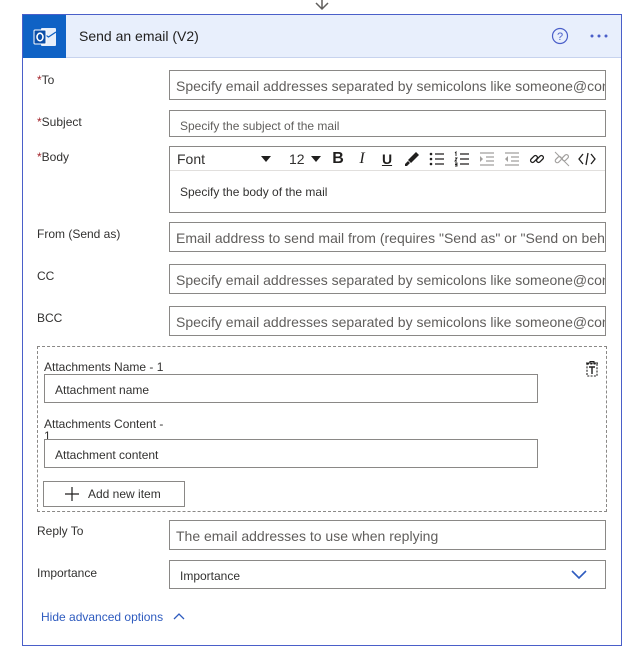 The width and height of the screenshot is (633, 660). Describe the element at coordinates (599, 36) in the screenshot. I see `more-icon` at that location.